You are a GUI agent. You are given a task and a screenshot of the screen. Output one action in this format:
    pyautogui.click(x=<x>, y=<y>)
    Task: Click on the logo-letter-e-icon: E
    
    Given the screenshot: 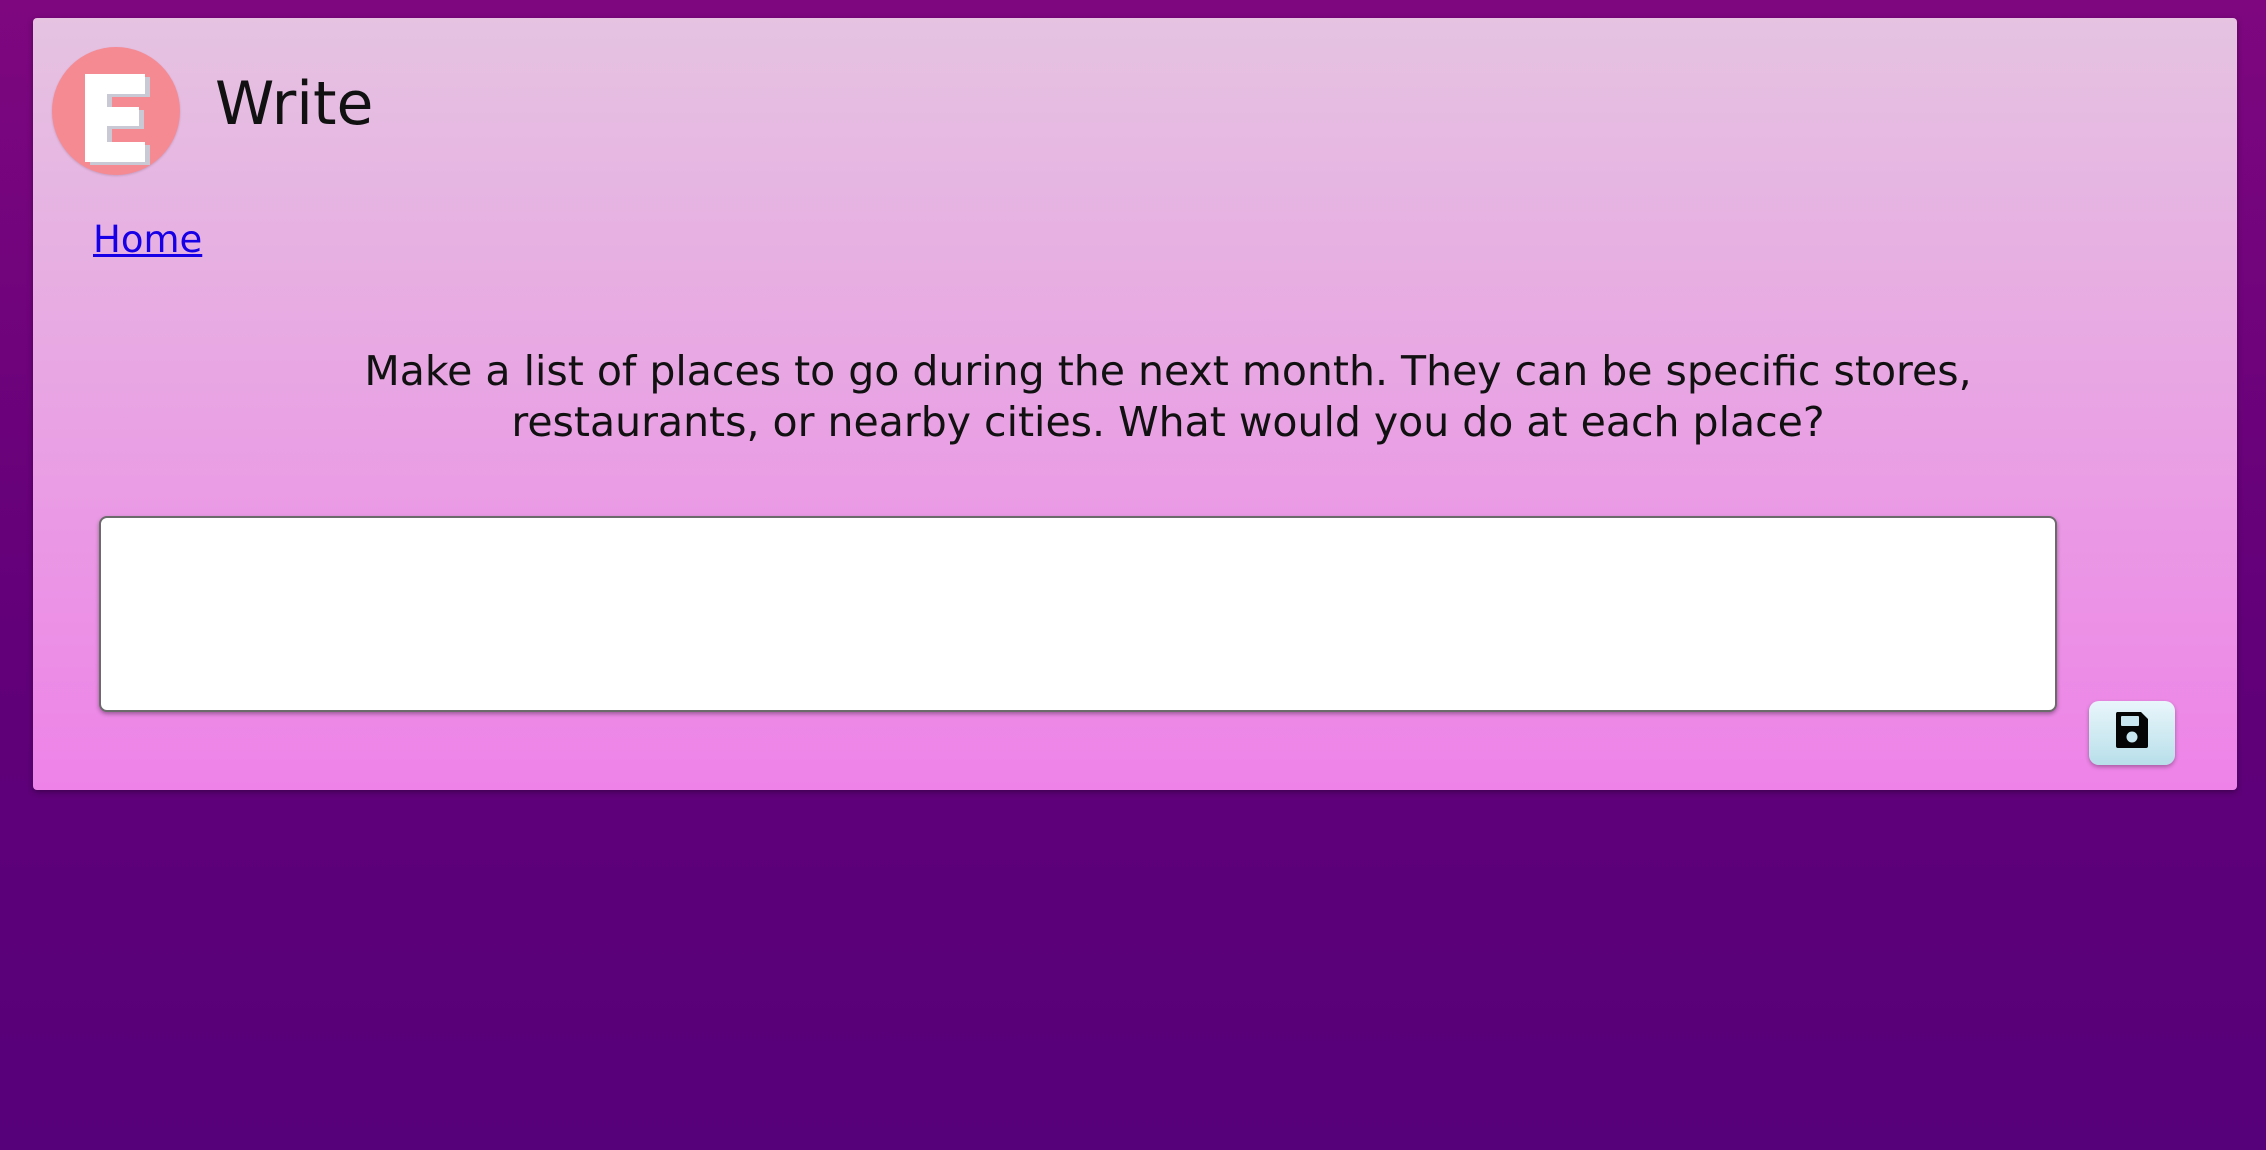 What is the action you would take?
    pyautogui.click(x=101, y=106)
    